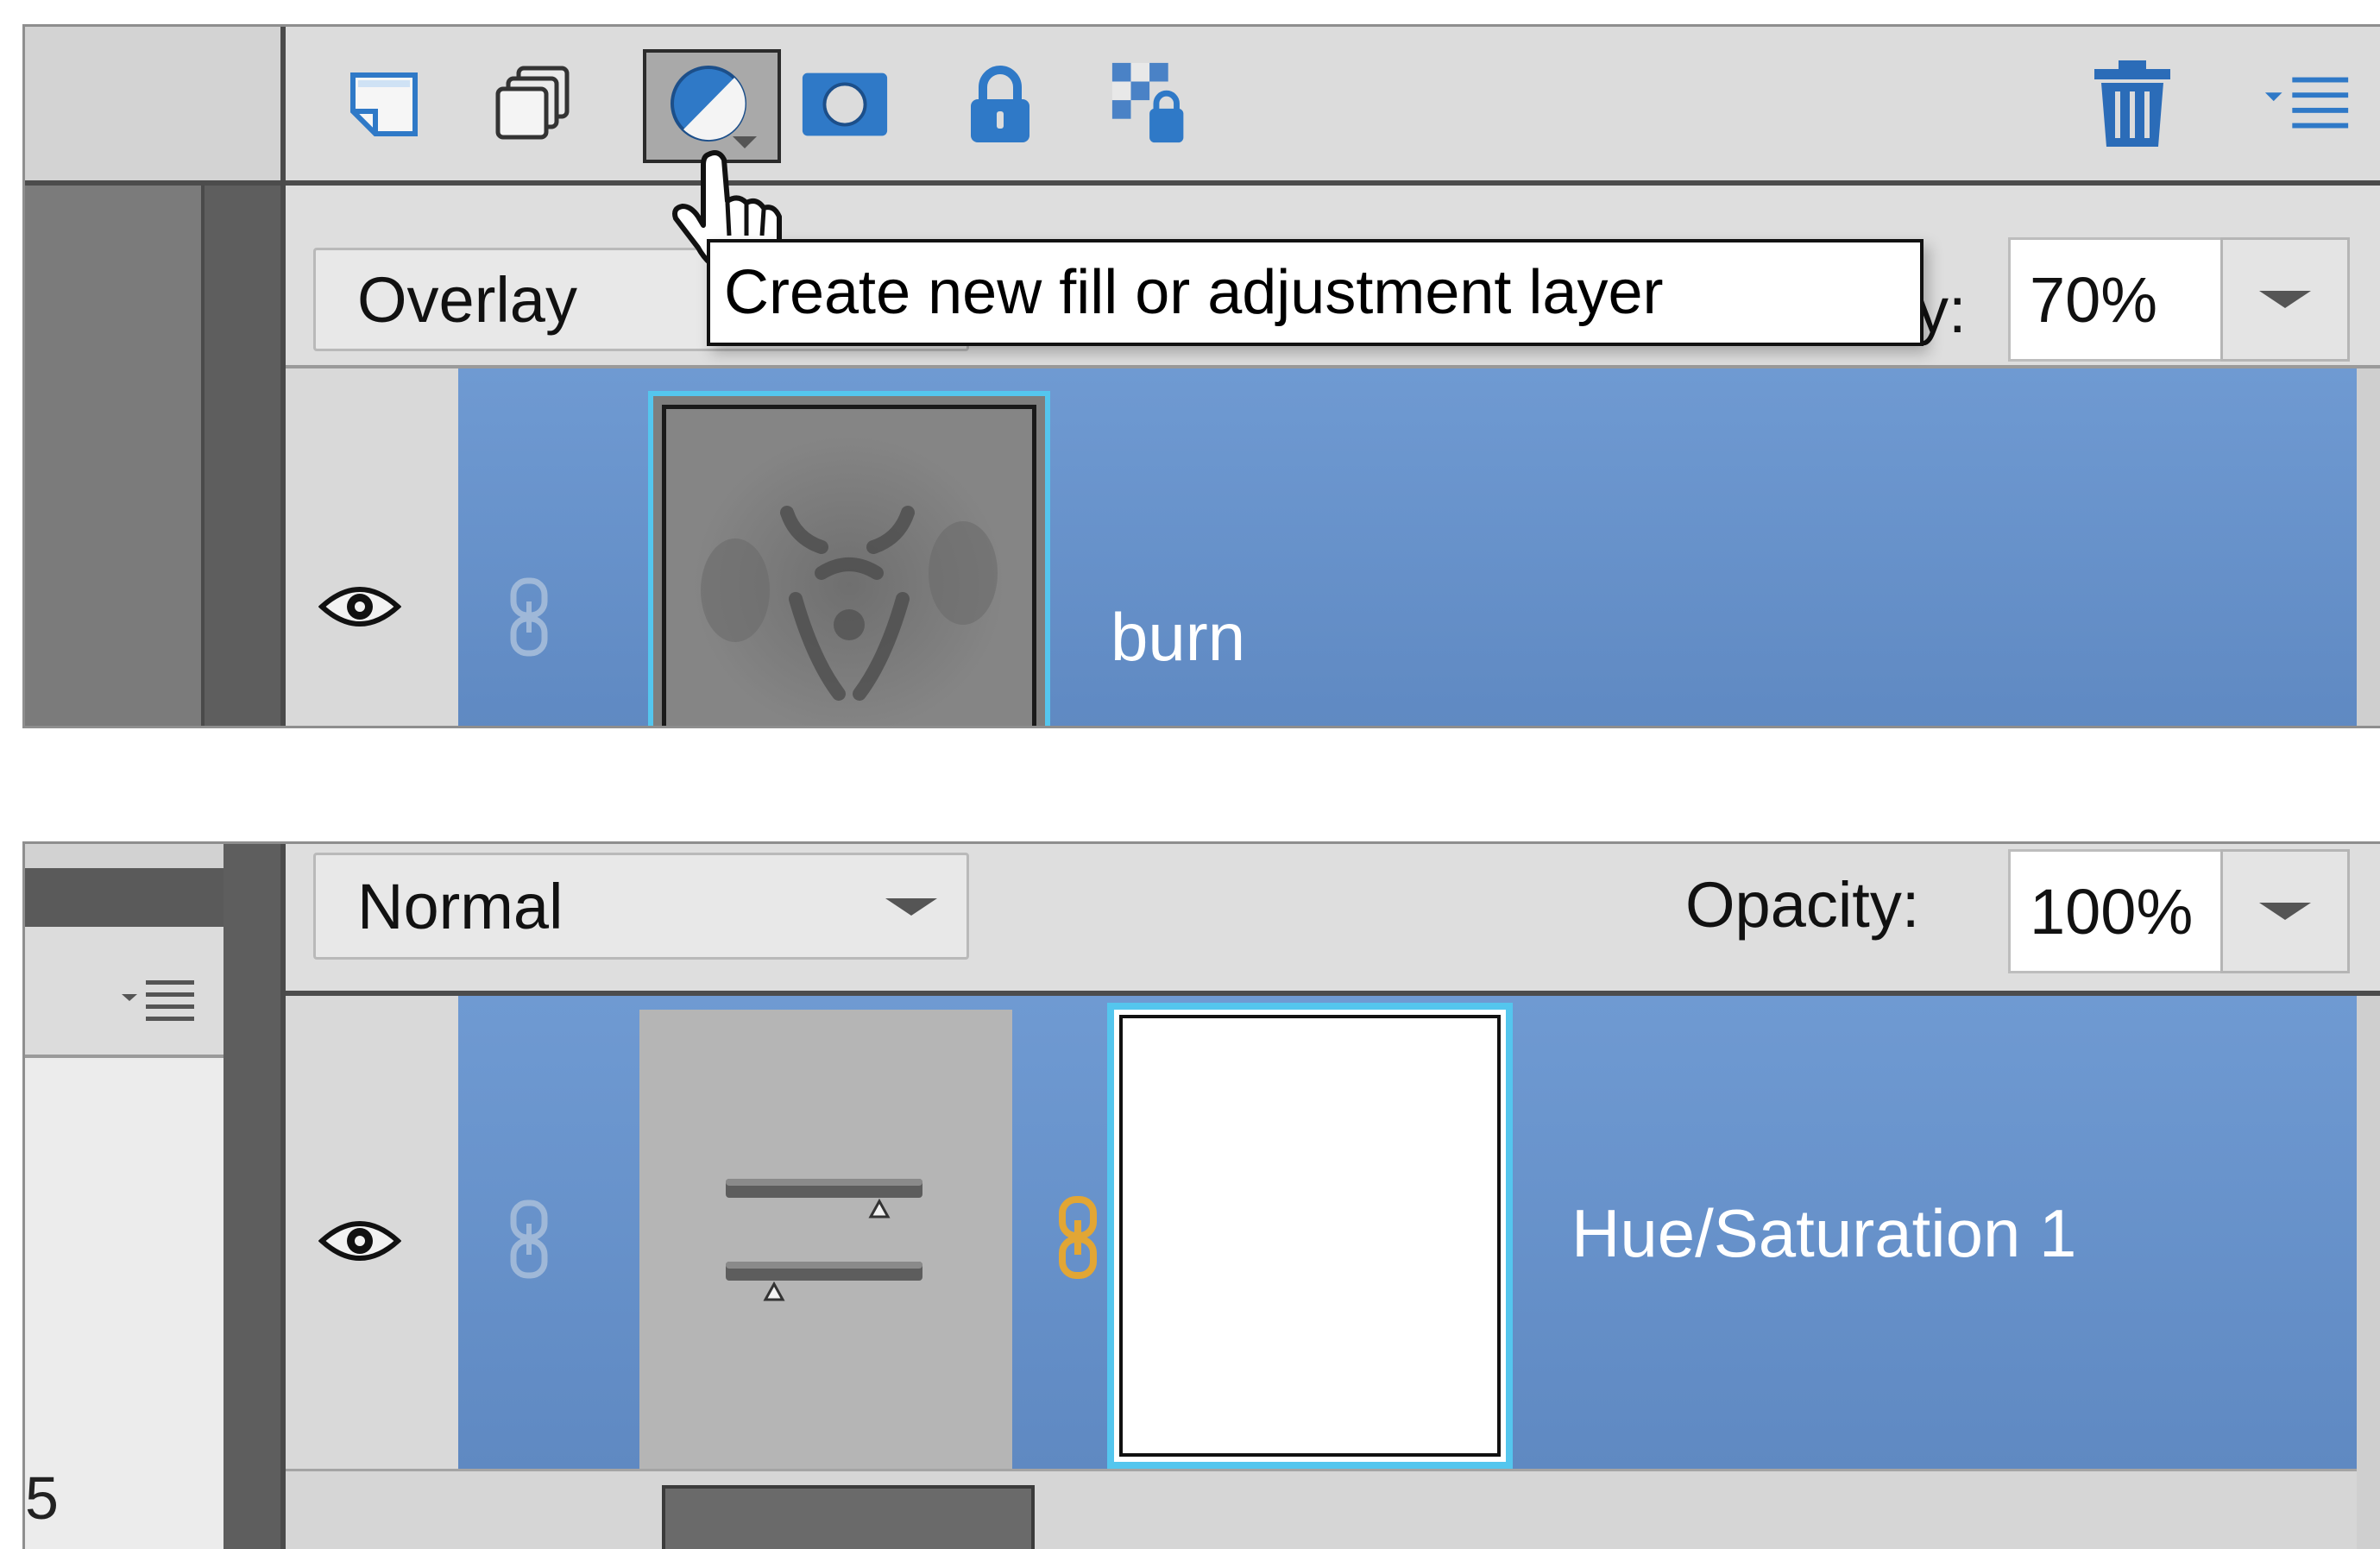  I want to click on left-subpanel-header, so click(125, 991).